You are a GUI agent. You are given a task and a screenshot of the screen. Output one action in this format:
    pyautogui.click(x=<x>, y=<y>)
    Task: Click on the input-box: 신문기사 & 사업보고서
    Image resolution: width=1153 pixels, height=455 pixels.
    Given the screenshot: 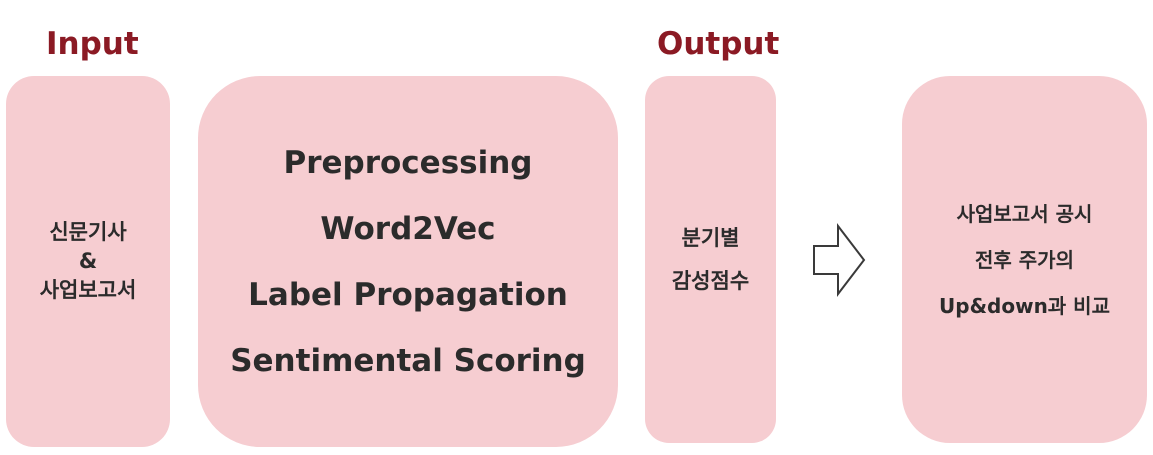 What is the action you would take?
    pyautogui.click(x=88, y=261)
    